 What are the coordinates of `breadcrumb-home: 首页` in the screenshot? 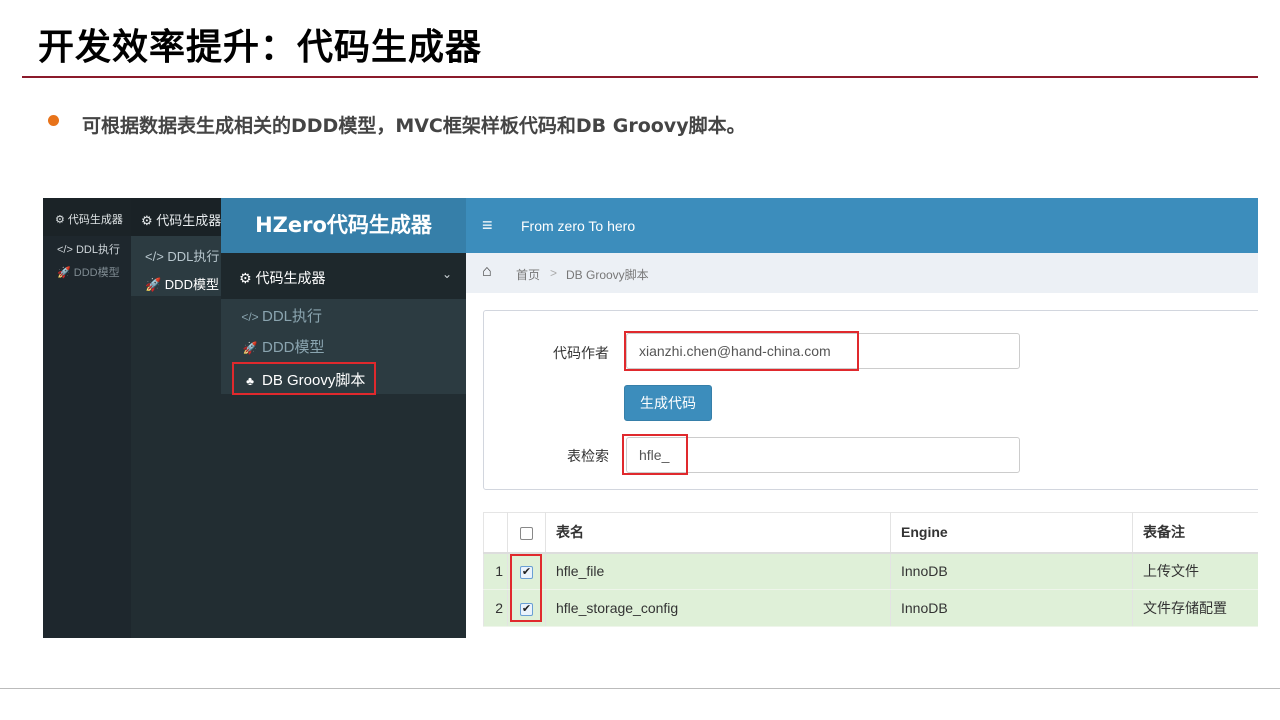 It's located at (528, 274).